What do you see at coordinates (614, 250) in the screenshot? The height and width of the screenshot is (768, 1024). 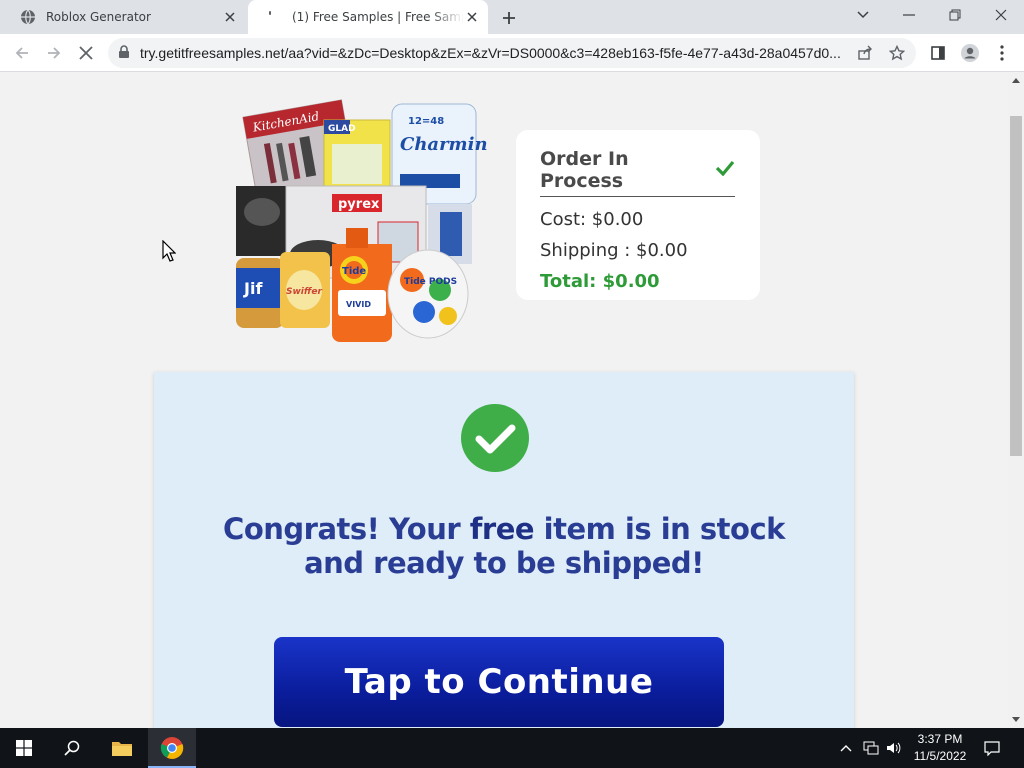 I see `order-shipping: Shipping : $0.00` at bounding box center [614, 250].